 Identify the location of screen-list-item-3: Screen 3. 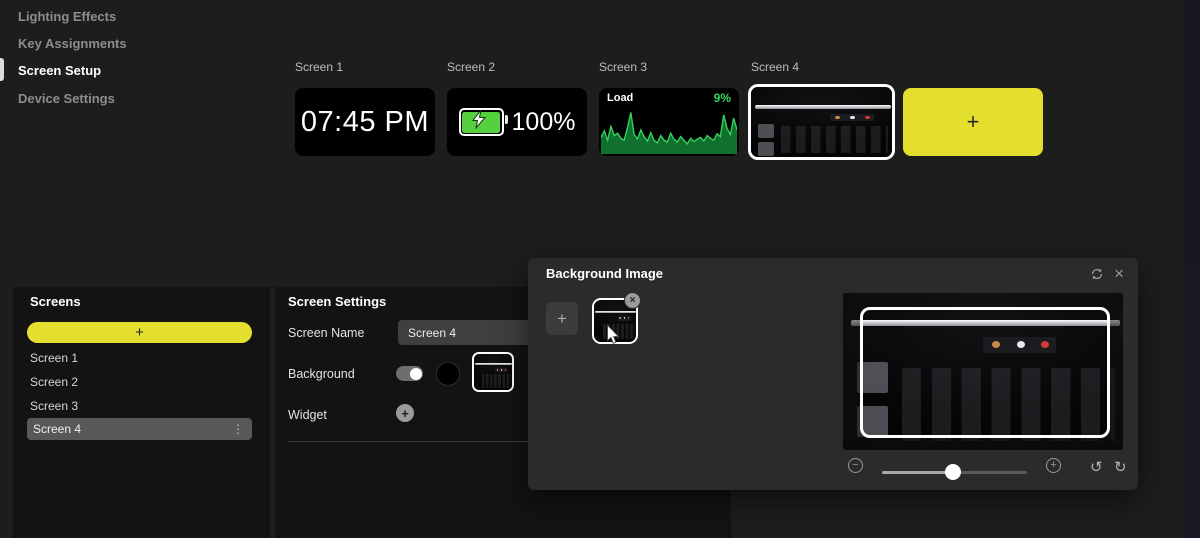
(54, 406).